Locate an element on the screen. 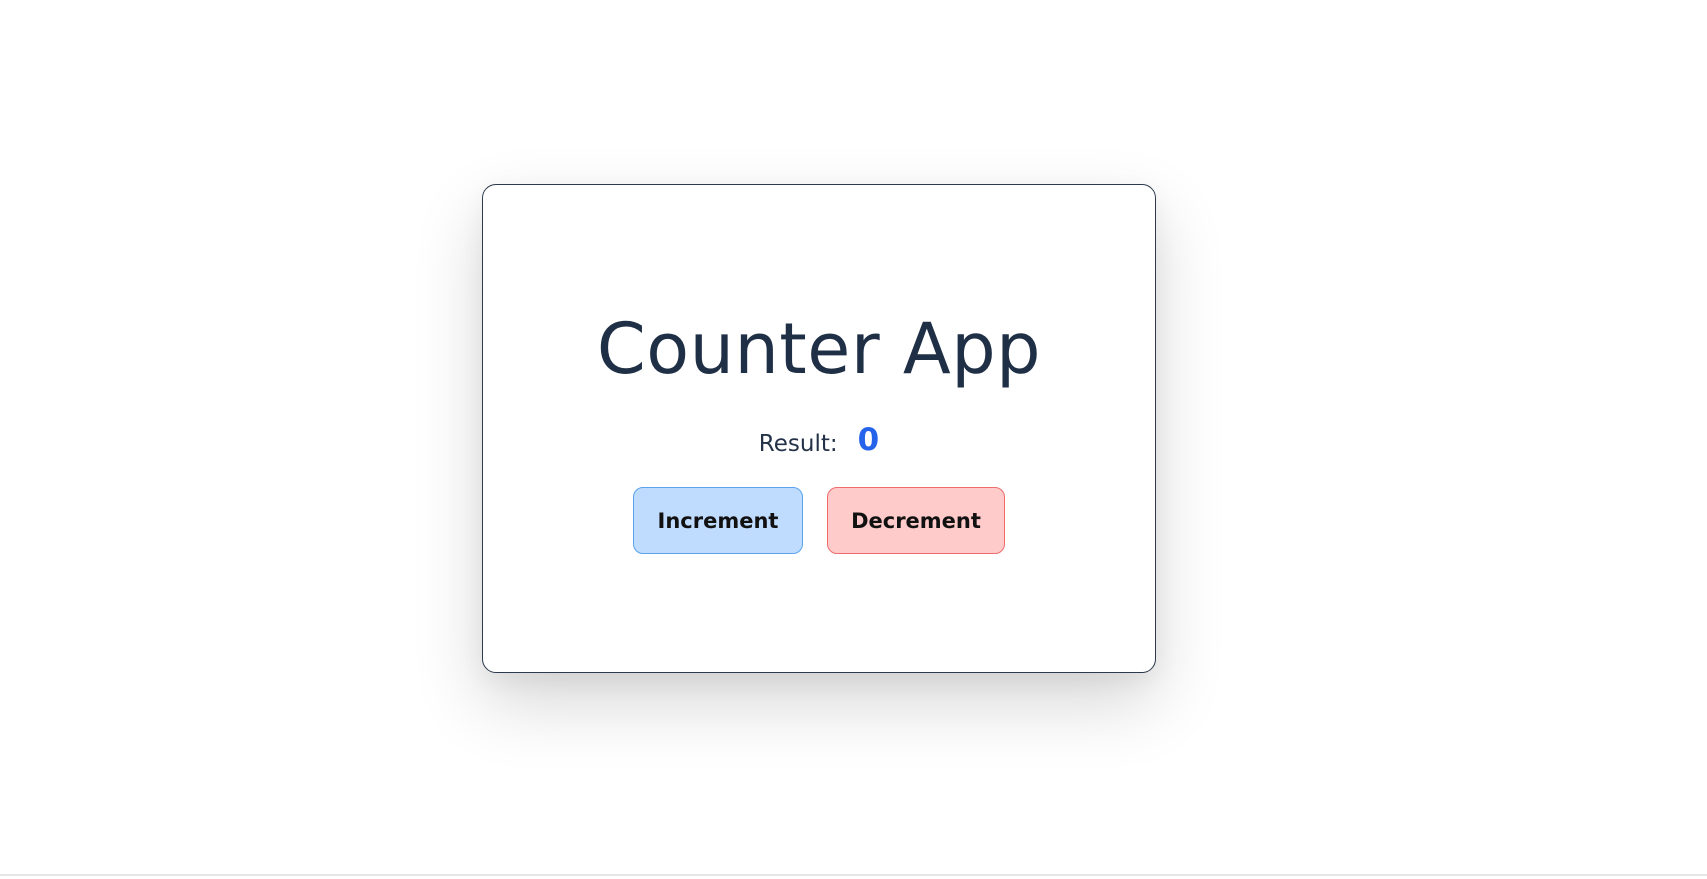 This screenshot has height=879, width=1707. result-value: 0 is located at coordinates (868, 440).